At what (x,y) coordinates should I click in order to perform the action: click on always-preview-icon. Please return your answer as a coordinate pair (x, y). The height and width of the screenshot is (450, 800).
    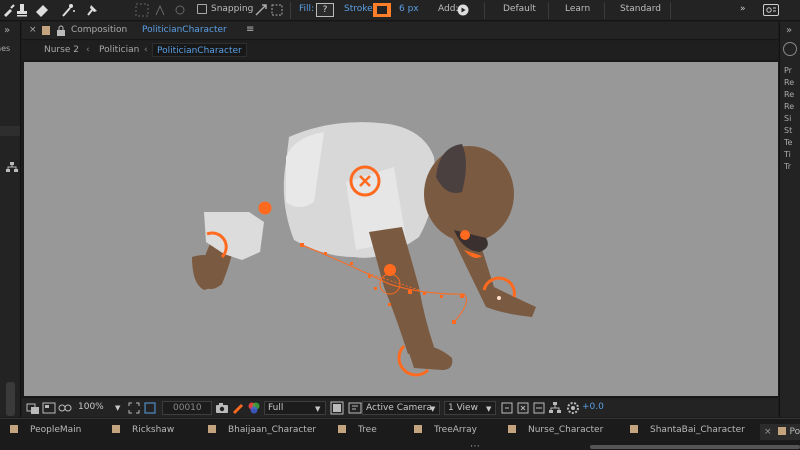
    Looking at the image, I should click on (33, 408).